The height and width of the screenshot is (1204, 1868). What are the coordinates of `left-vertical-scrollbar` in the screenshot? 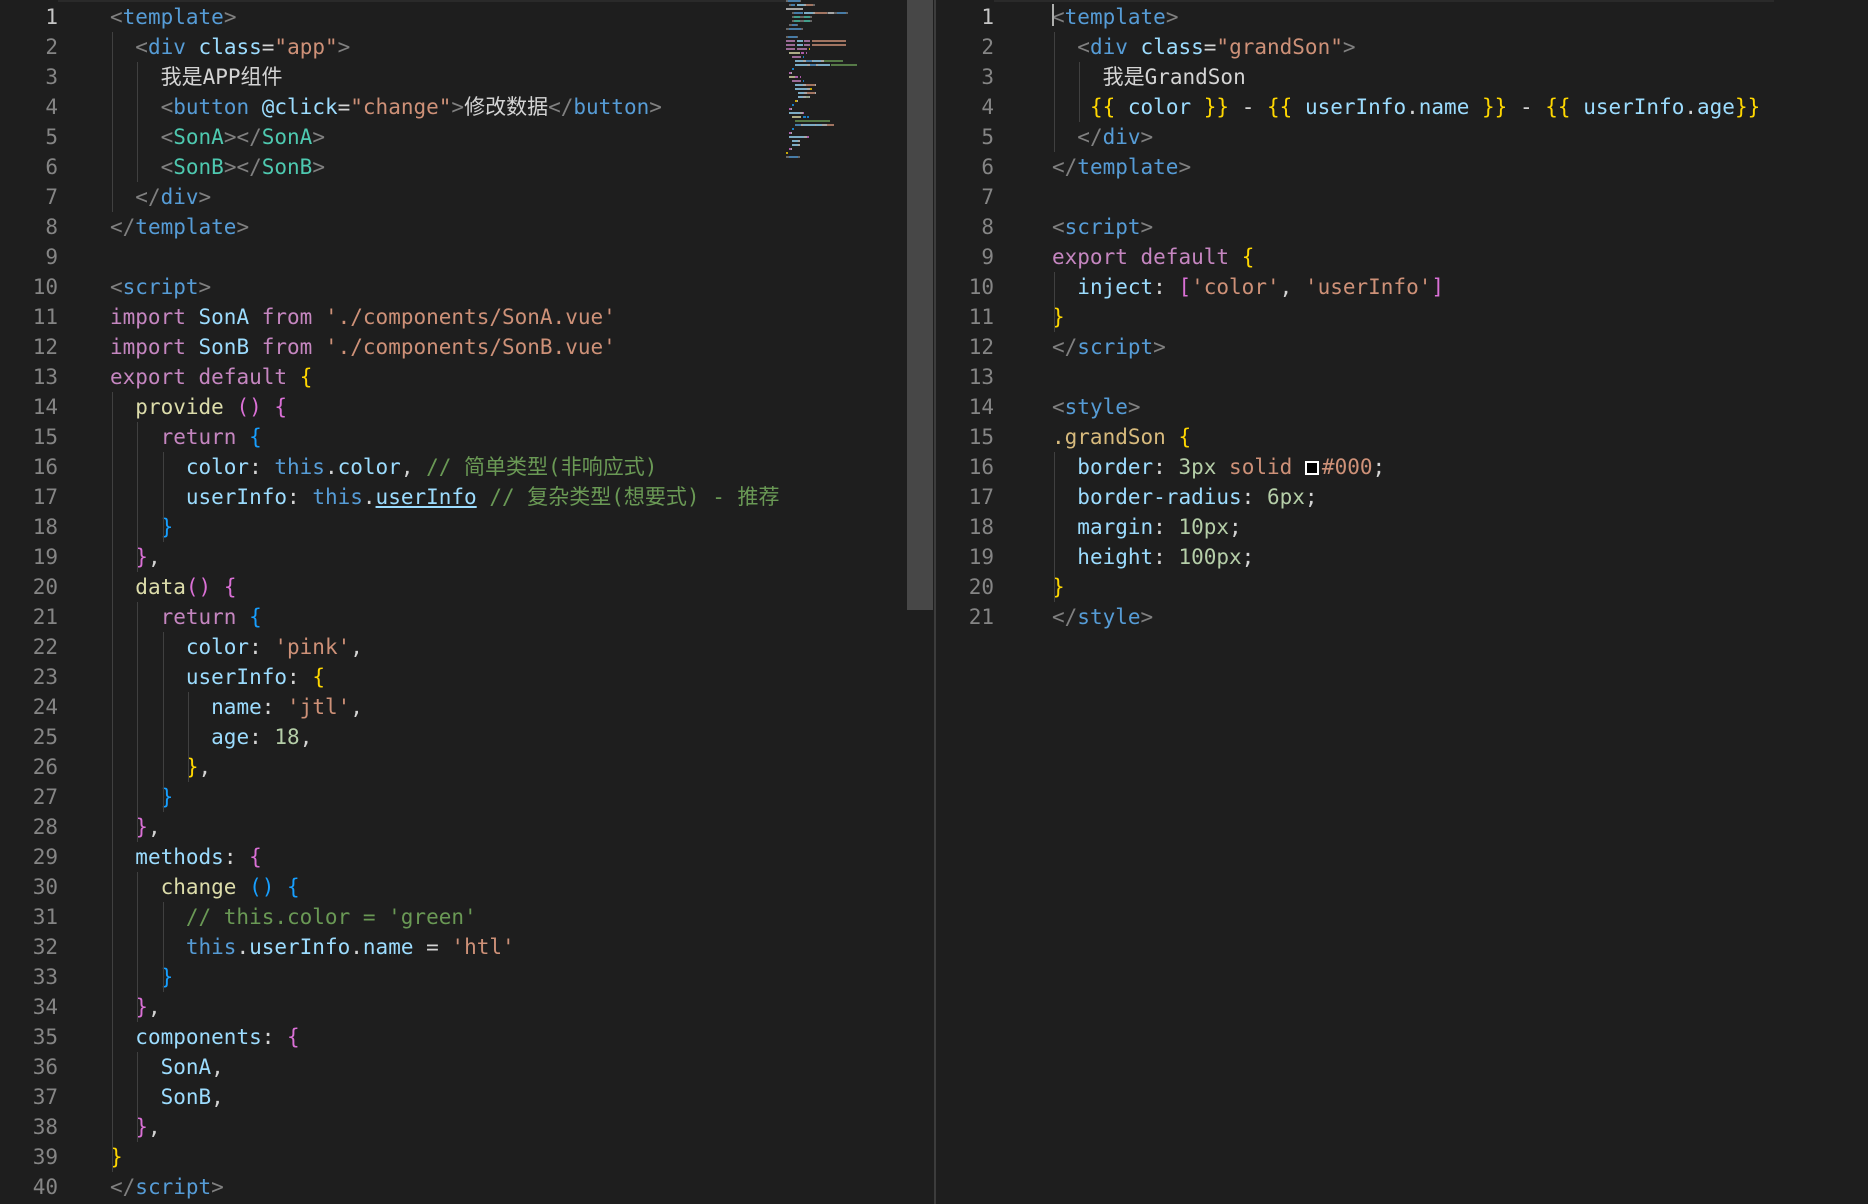 It's located at (920, 602).